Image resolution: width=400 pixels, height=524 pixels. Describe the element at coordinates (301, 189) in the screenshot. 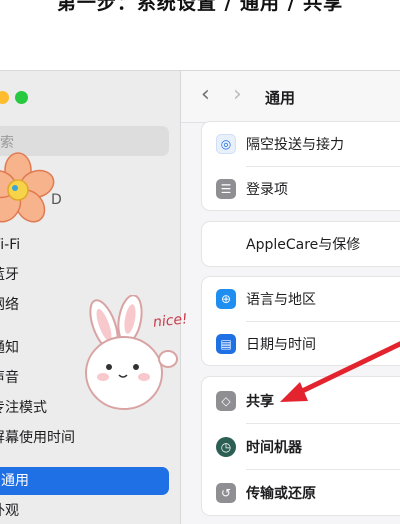

I see `row-login-items: ☰ 登录项` at that location.